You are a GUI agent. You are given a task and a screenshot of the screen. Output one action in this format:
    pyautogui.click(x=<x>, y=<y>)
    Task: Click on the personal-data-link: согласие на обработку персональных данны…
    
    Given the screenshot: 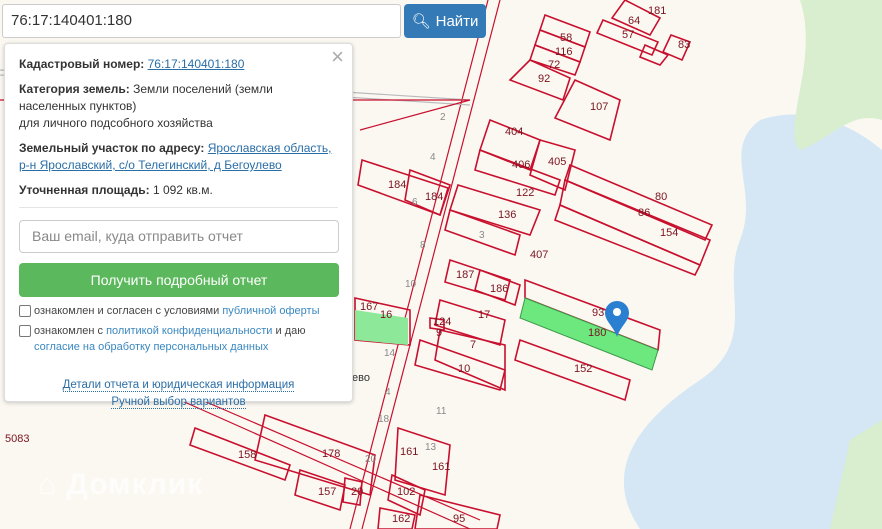 What is the action you would take?
    pyautogui.click(x=151, y=347)
    